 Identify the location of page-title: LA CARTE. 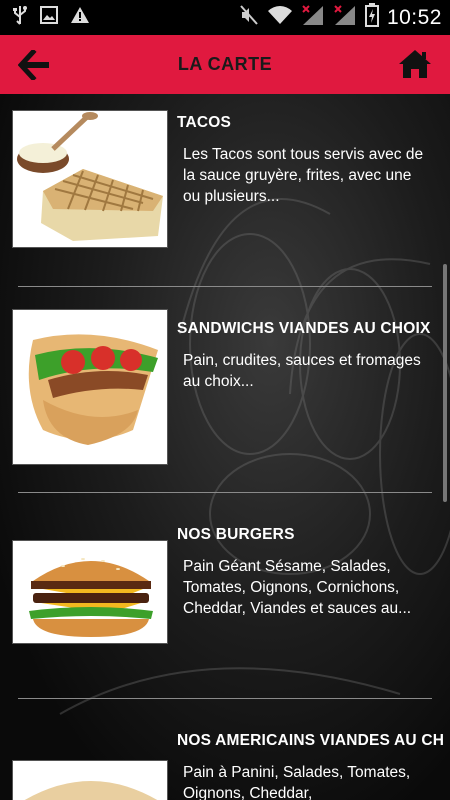
(225, 64).